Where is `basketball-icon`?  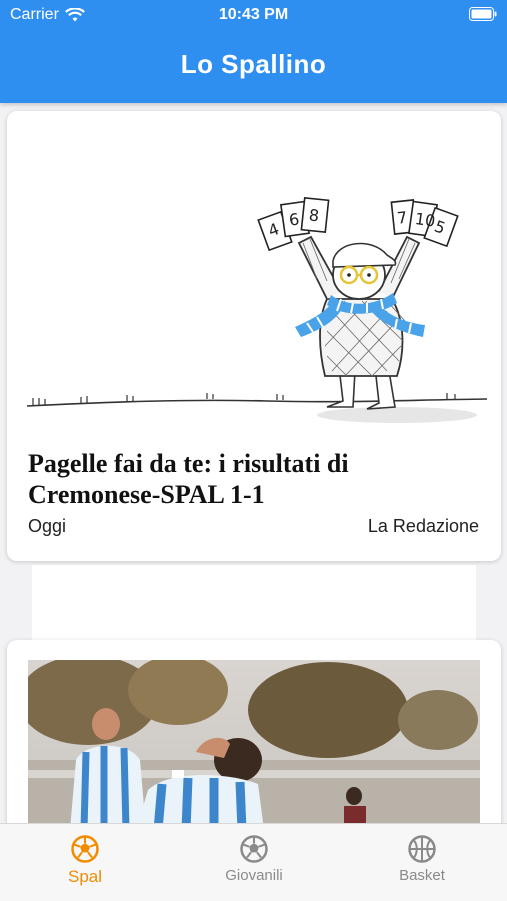
basketball-icon is located at coordinates (422, 849).